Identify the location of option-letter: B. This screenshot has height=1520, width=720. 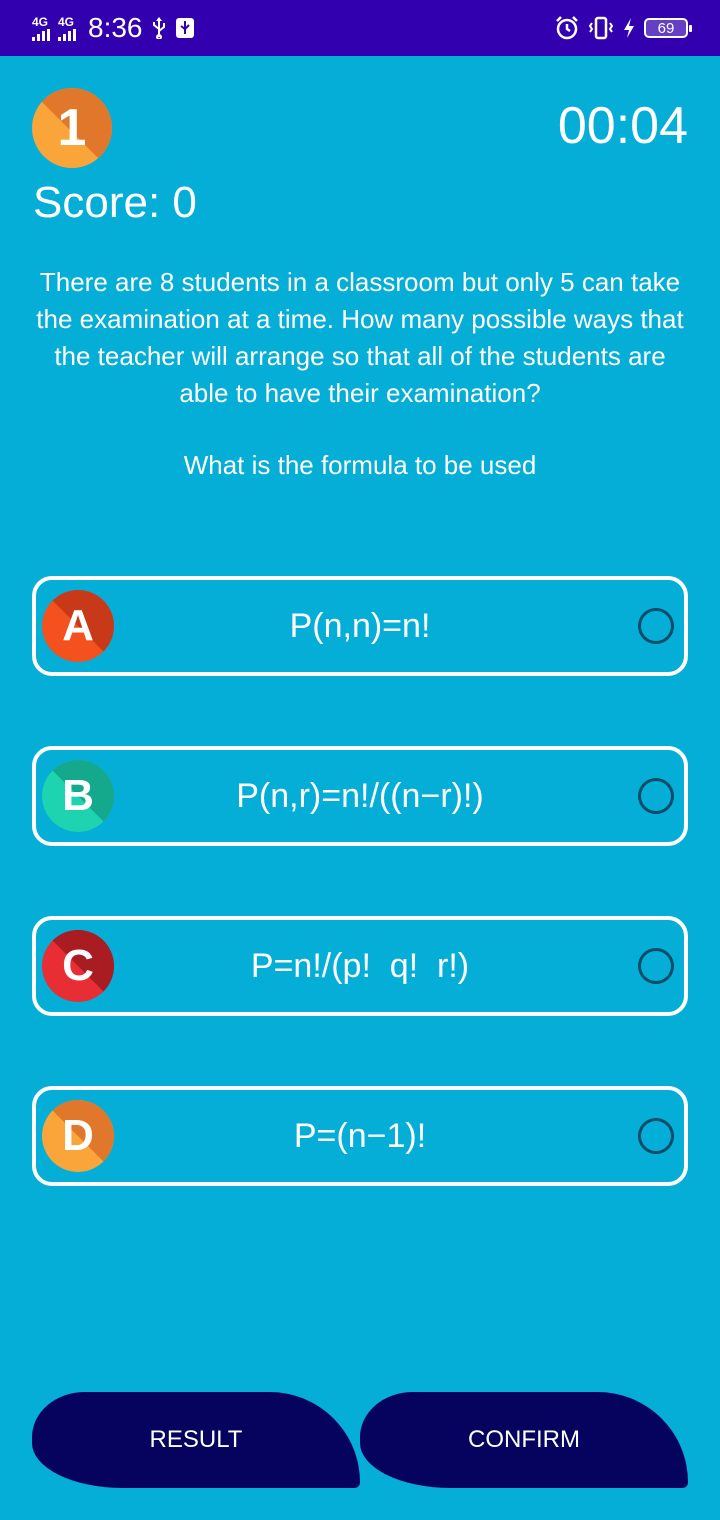
(78, 795).